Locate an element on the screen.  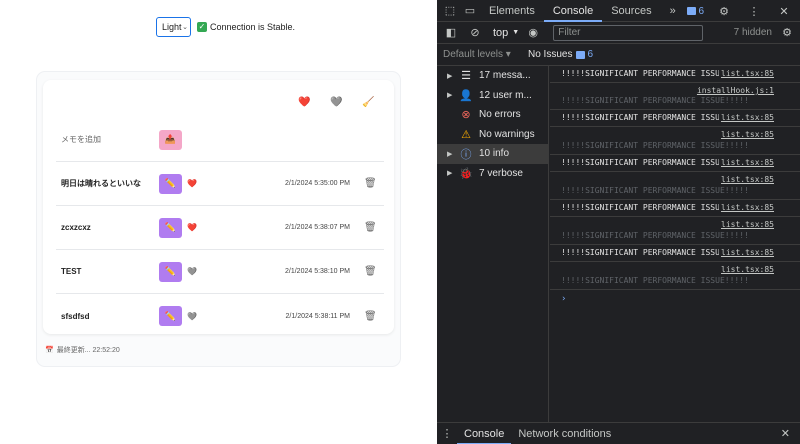
device-toolbar-icon: ▭ is located at coordinates (470, 10).